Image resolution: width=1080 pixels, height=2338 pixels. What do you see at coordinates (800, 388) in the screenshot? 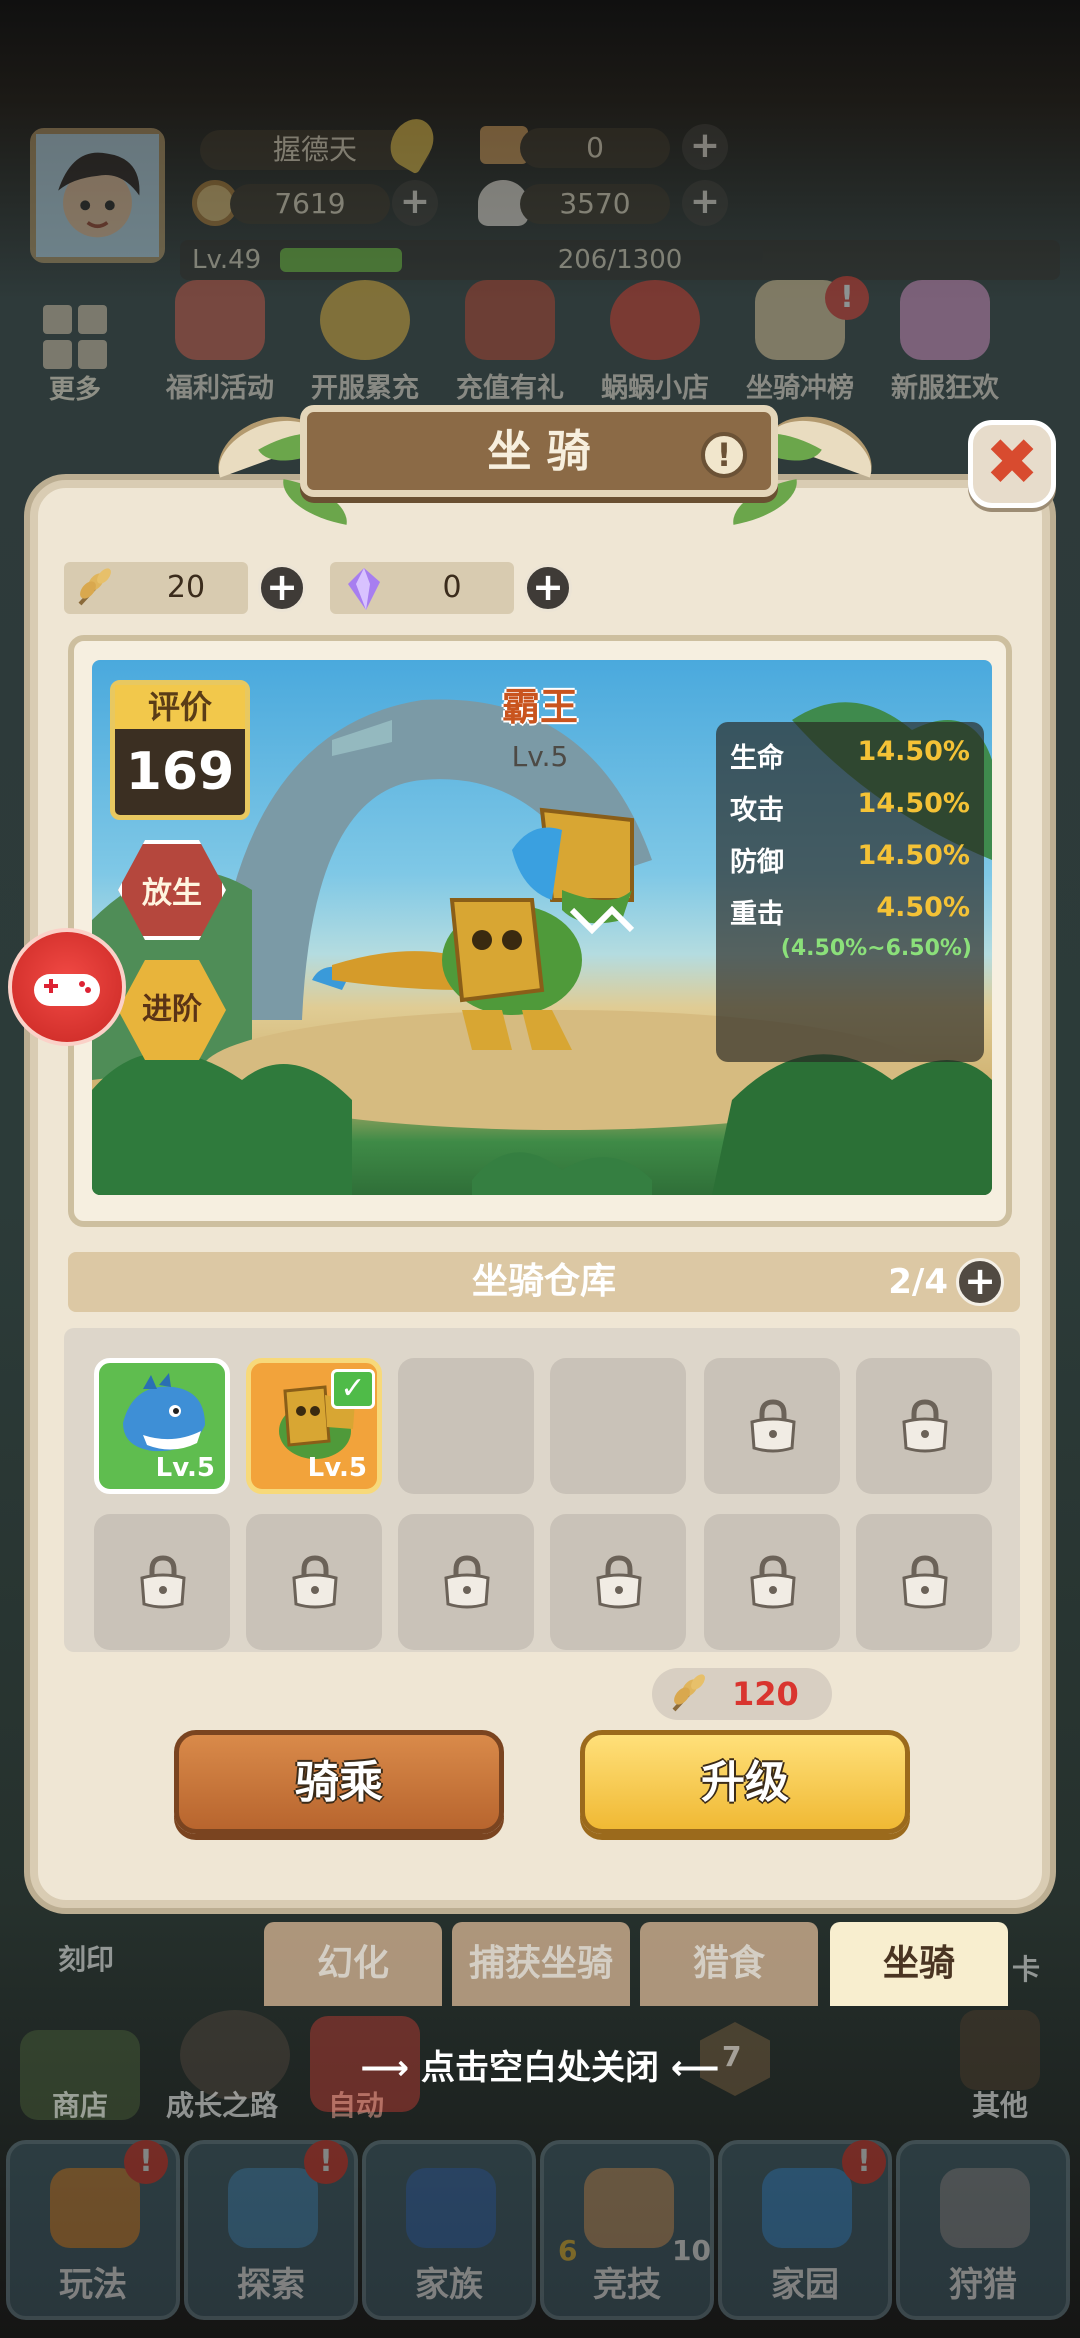
I see `event-label: 坐骑冲榜` at bounding box center [800, 388].